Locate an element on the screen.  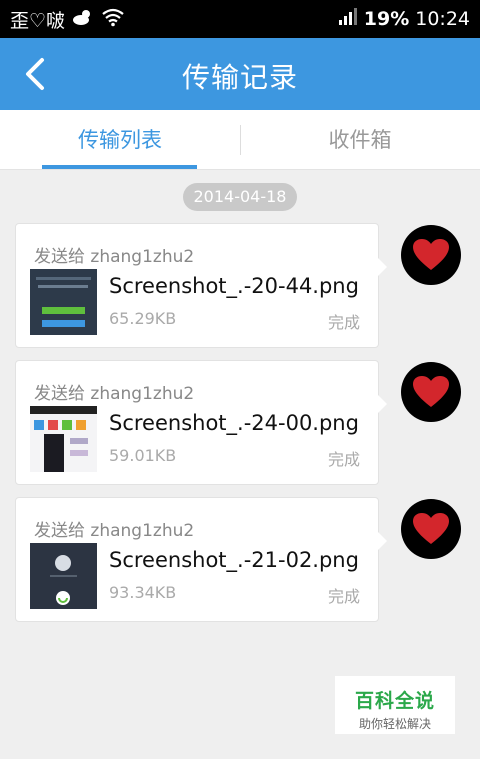
active-tab-indicator is located at coordinates (119, 167).